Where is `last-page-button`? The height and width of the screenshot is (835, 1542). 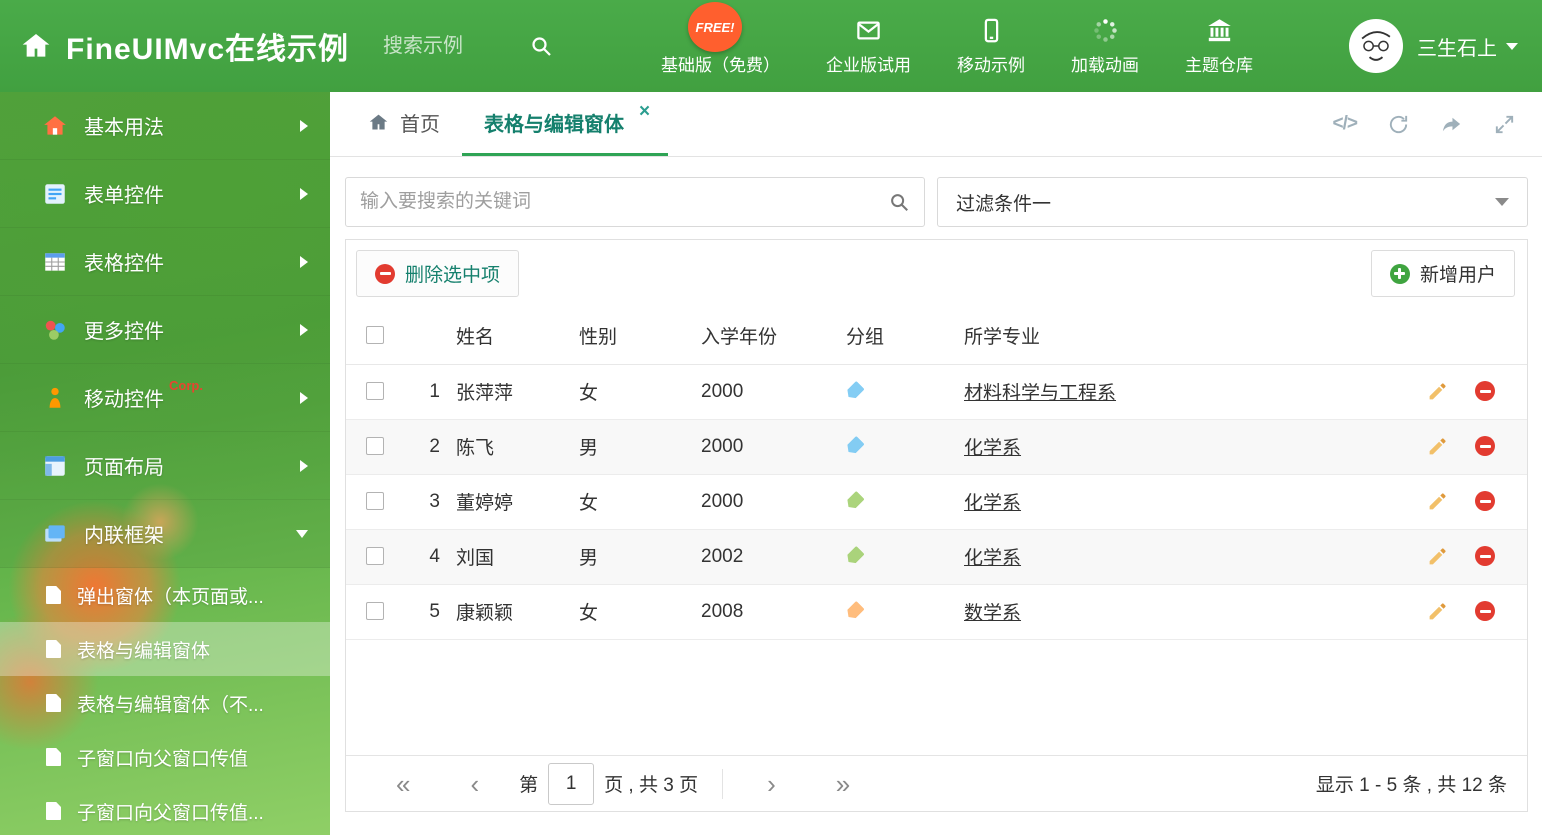
last-page-button is located at coordinates (843, 784).